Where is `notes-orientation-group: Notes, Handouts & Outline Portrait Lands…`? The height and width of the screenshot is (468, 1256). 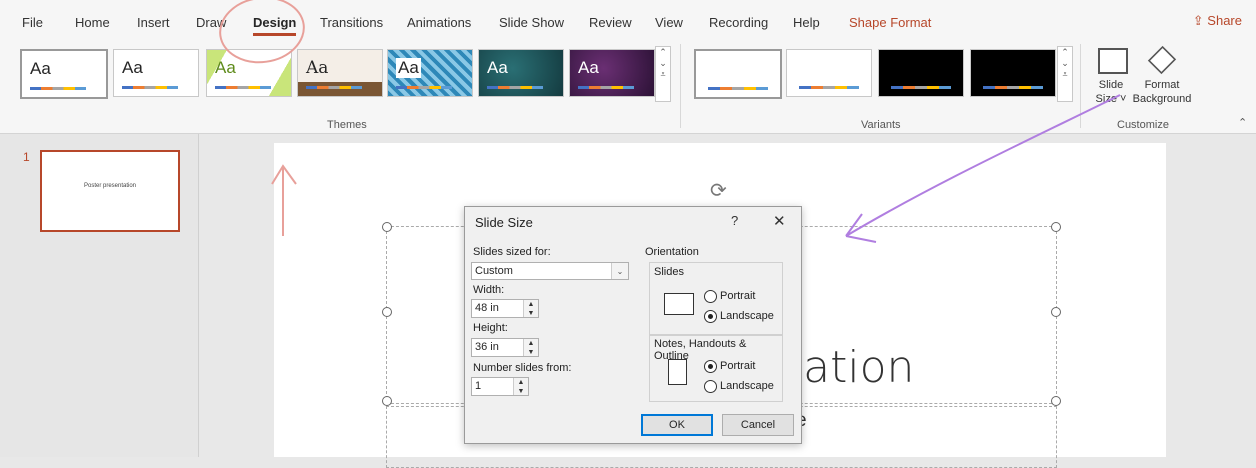 notes-orientation-group: Notes, Handouts & Outline Portrait Lands… is located at coordinates (716, 368).